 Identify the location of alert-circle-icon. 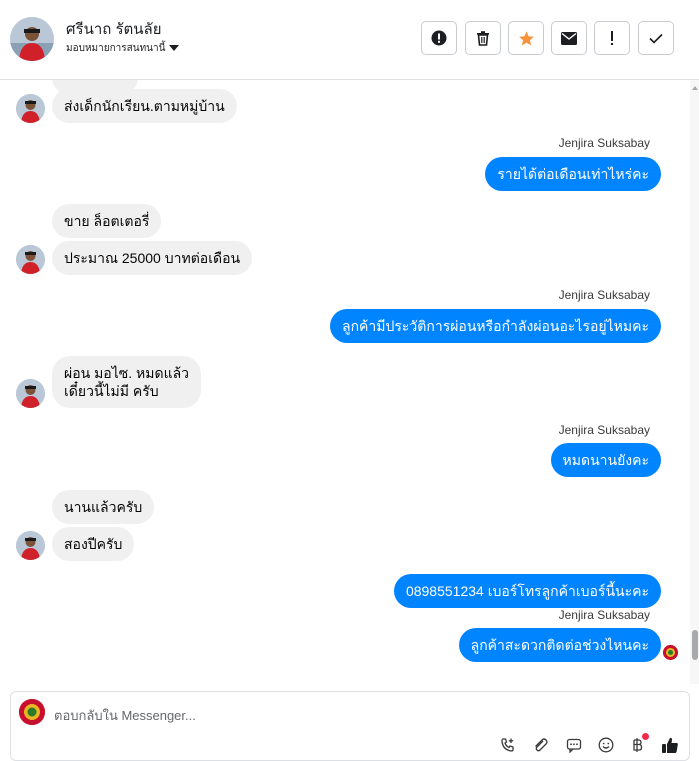
(439, 38).